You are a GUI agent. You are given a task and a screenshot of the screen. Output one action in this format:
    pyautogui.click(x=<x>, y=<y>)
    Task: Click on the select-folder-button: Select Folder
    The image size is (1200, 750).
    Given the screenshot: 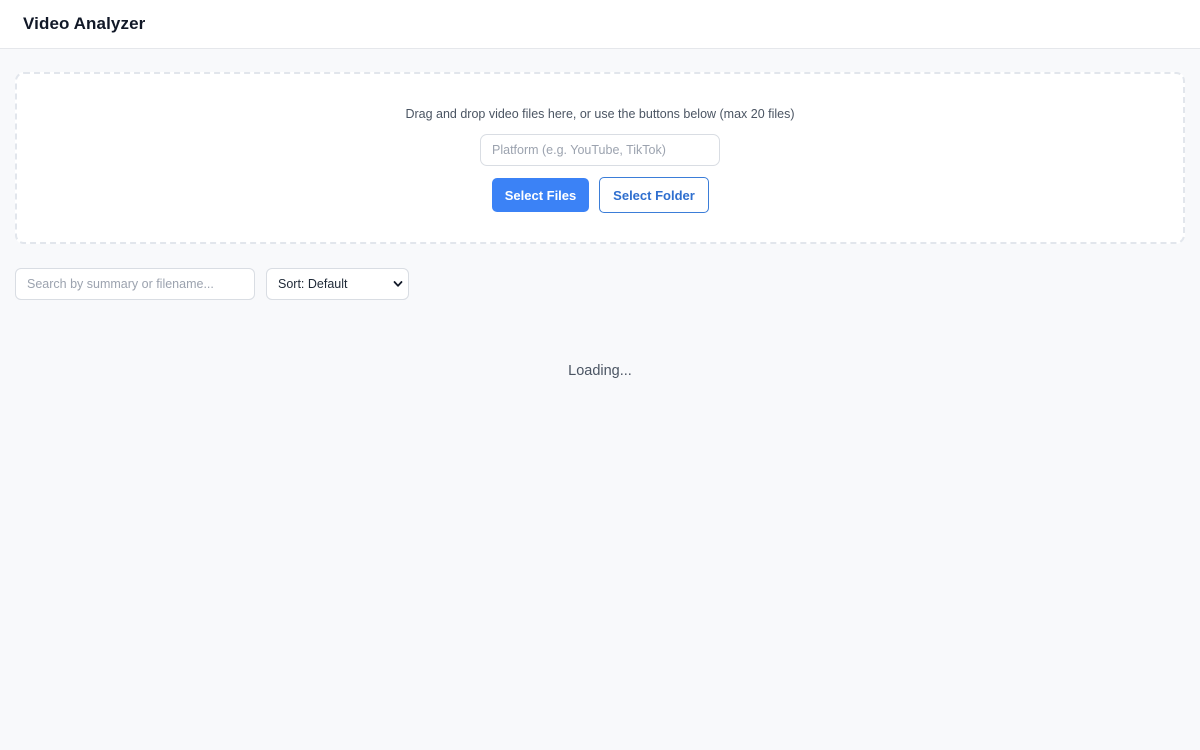 What is the action you would take?
    pyautogui.click(x=654, y=195)
    